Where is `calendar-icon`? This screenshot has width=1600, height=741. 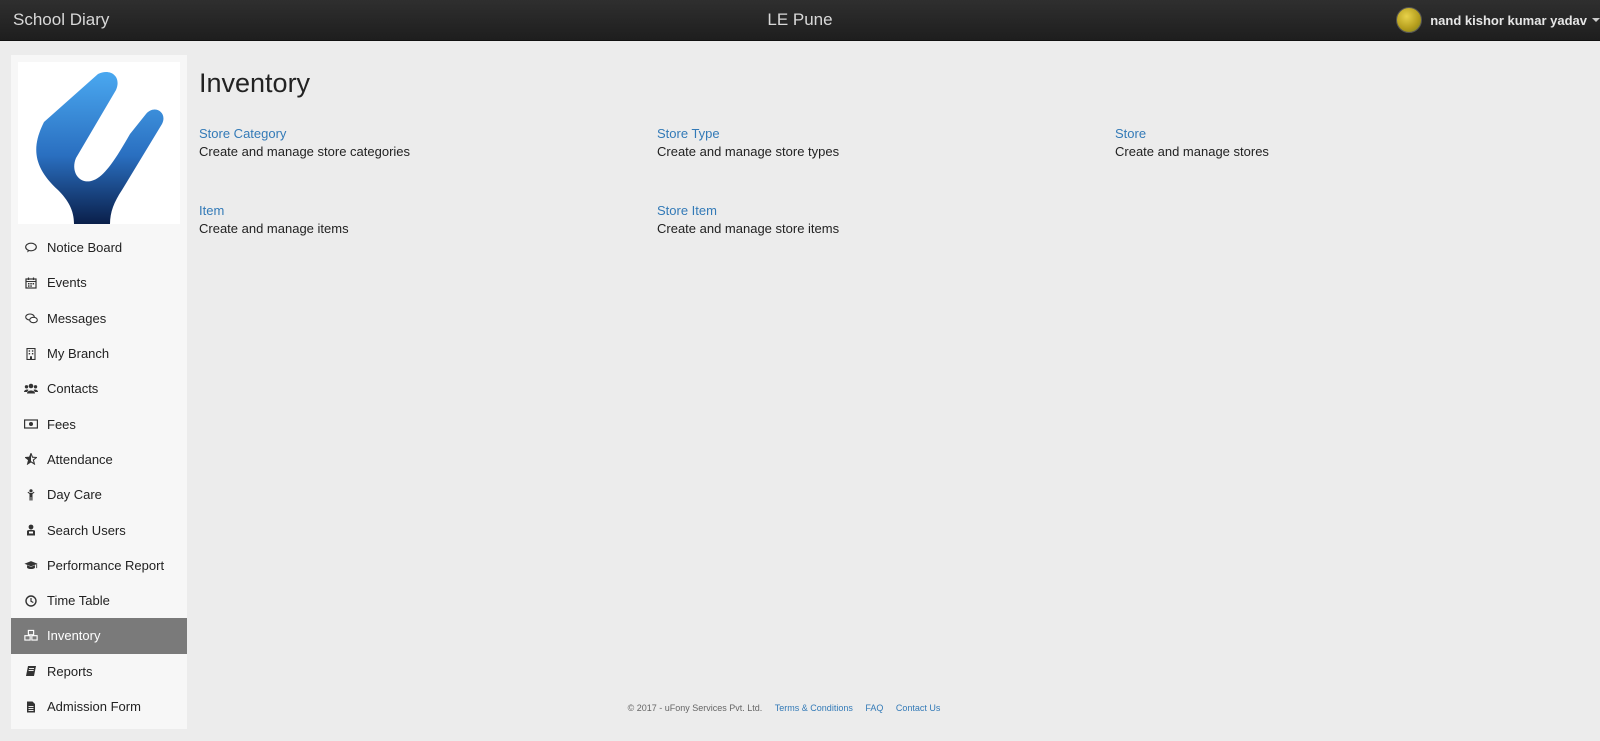
calendar-icon is located at coordinates (31, 283).